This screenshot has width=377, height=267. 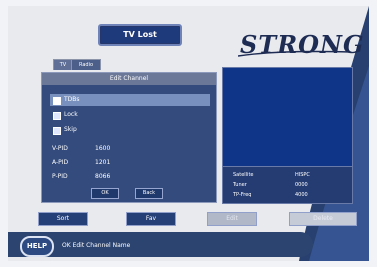 What do you see at coordinates (71, 114) in the screenshot?
I see `option-label: Lock` at bounding box center [71, 114].